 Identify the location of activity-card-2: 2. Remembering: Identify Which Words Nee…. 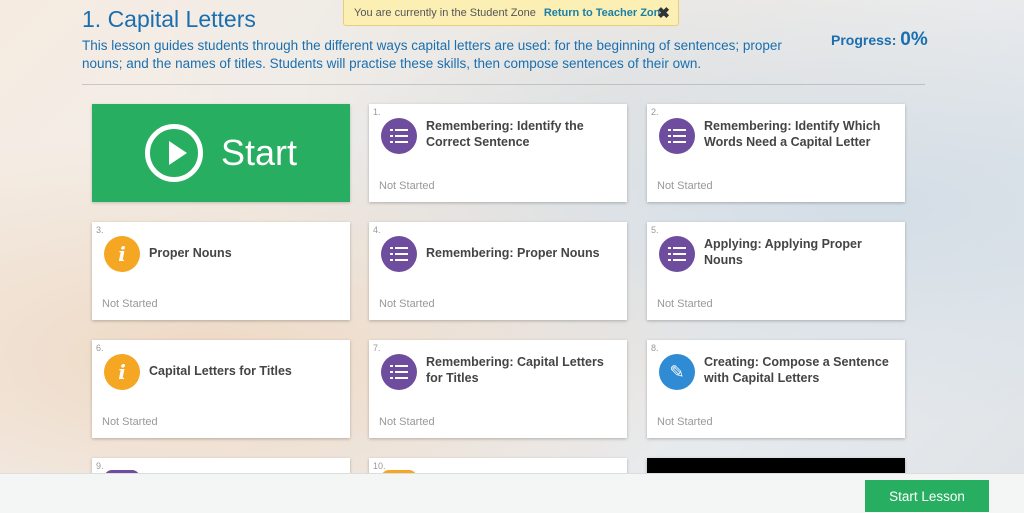
(776, 153).